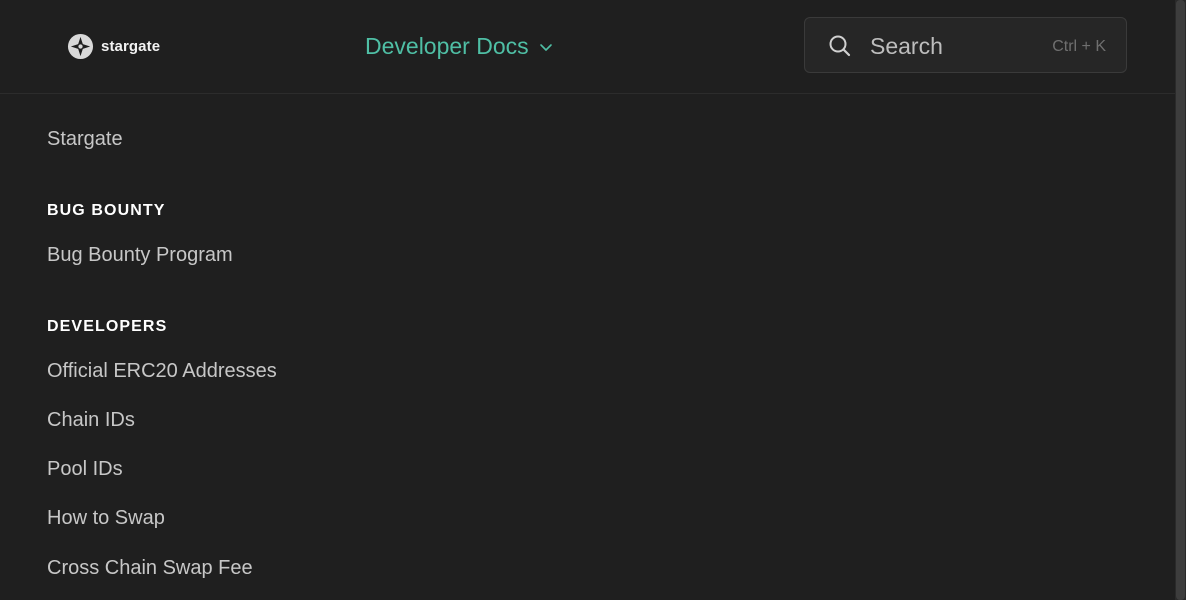 Image resolution: width=1186 pixels, height=600 pixels. Describe the element at coordinates (106, 210) in the screenshot. I see `sidebar-section-heading: BUG BOUNTY` at that location.